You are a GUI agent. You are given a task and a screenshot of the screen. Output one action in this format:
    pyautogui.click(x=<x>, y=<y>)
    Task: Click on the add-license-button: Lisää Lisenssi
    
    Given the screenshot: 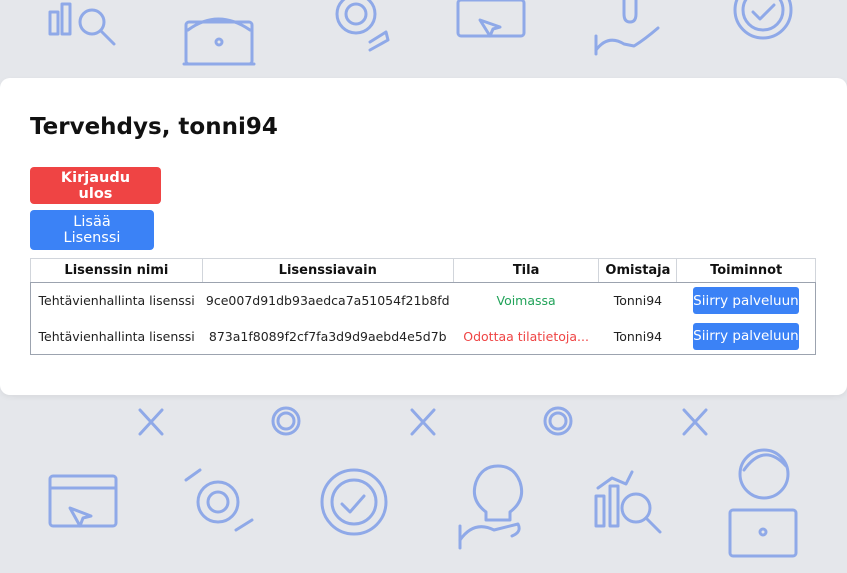 What is the action you would take?
    pyautogui.click(x=92, y=230)
    